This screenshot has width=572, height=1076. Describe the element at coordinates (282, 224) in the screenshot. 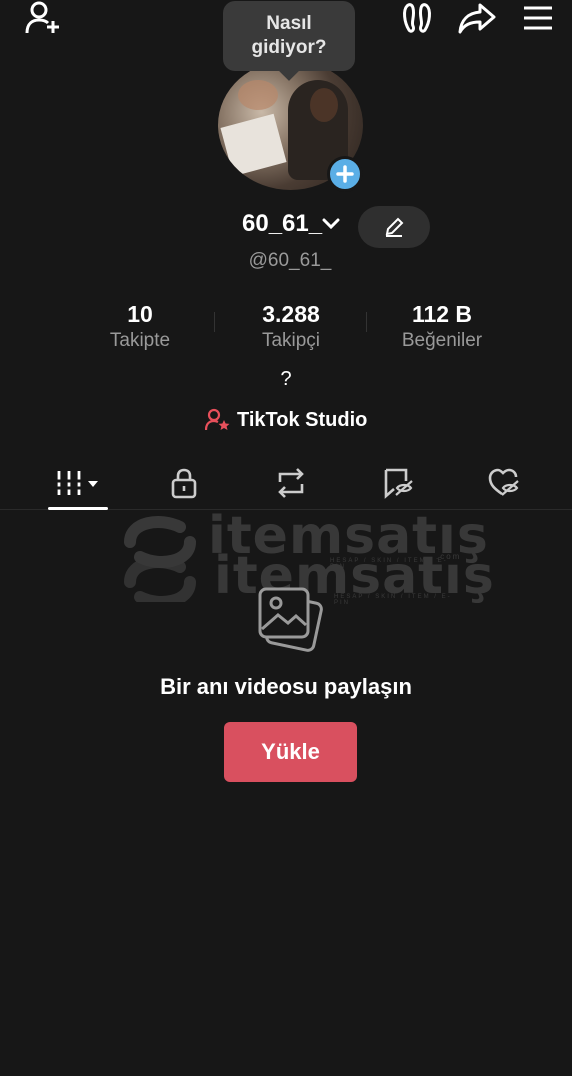

I see `username: 60_61_` at that location.